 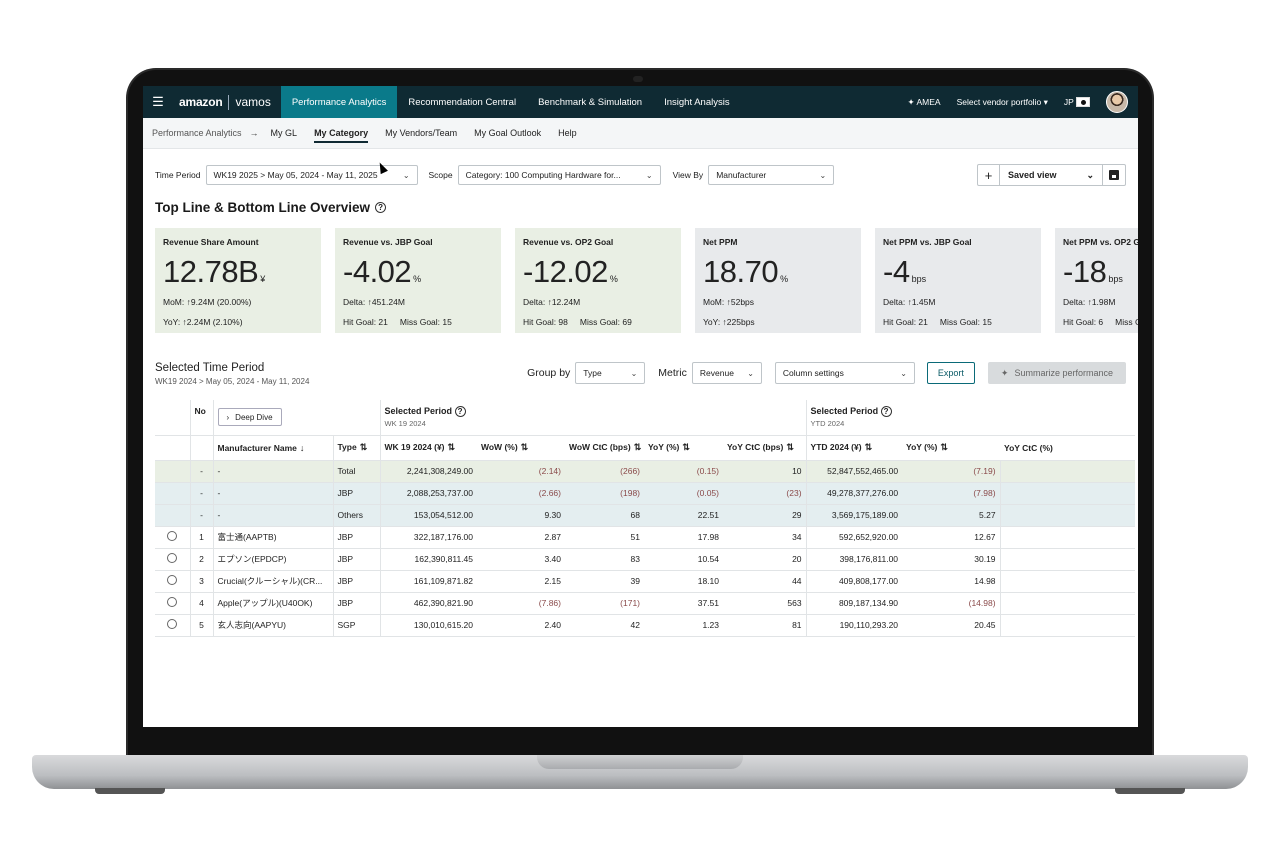 What do you see at coordinates (1002, 102) in the screenshot?
I see `portfolio-selector: Select vendor portfolio ▾` at bounding box center [1002, 102].